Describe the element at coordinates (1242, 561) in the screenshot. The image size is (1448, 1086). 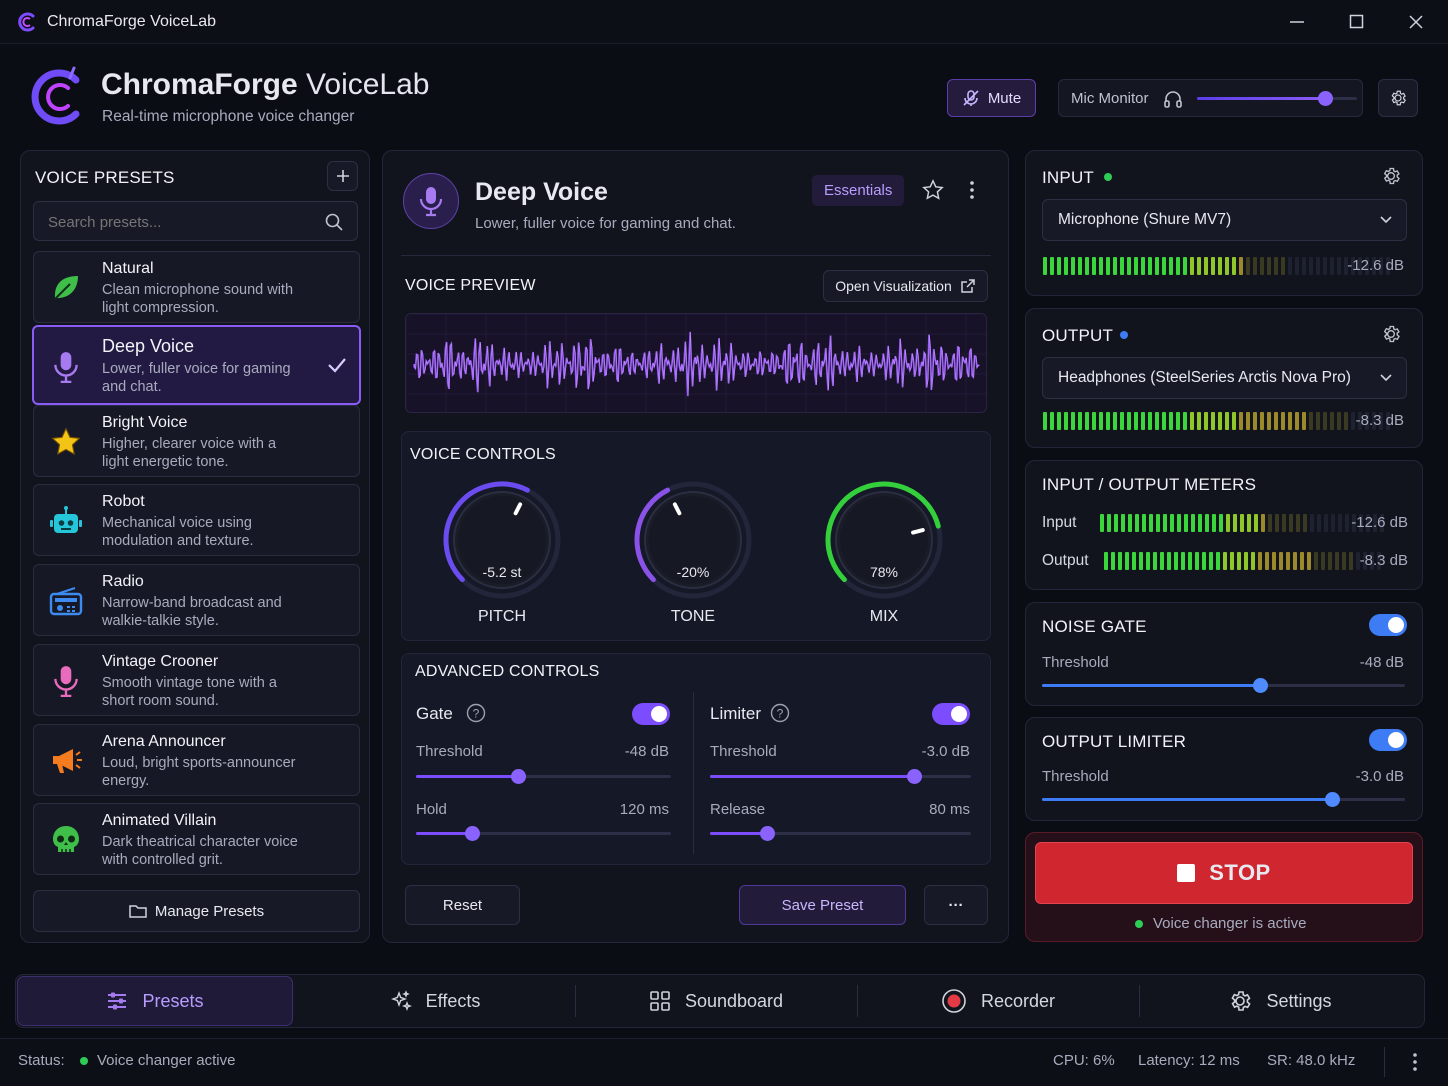
I see `io-output-meter` at that location.